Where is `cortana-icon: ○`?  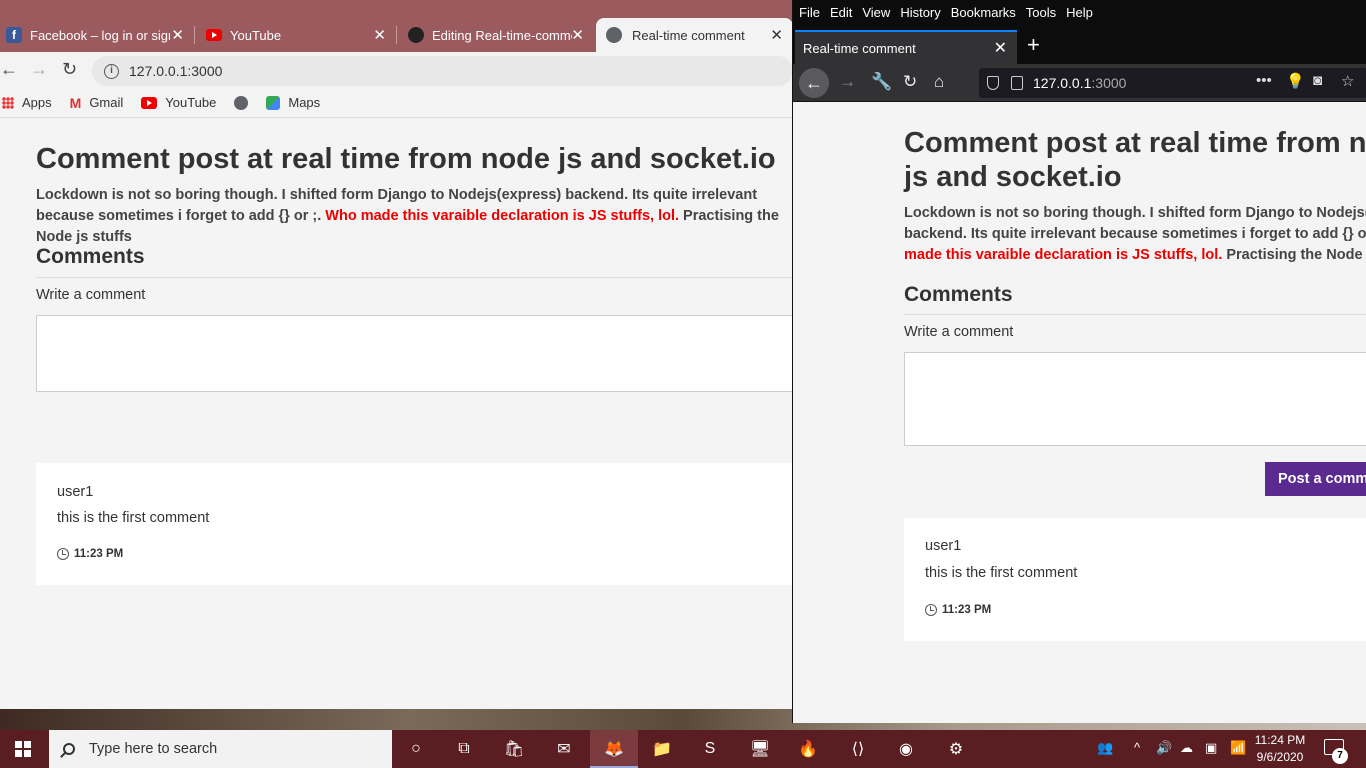
cortana-icon: ○ is located at coordinates (416, 749).